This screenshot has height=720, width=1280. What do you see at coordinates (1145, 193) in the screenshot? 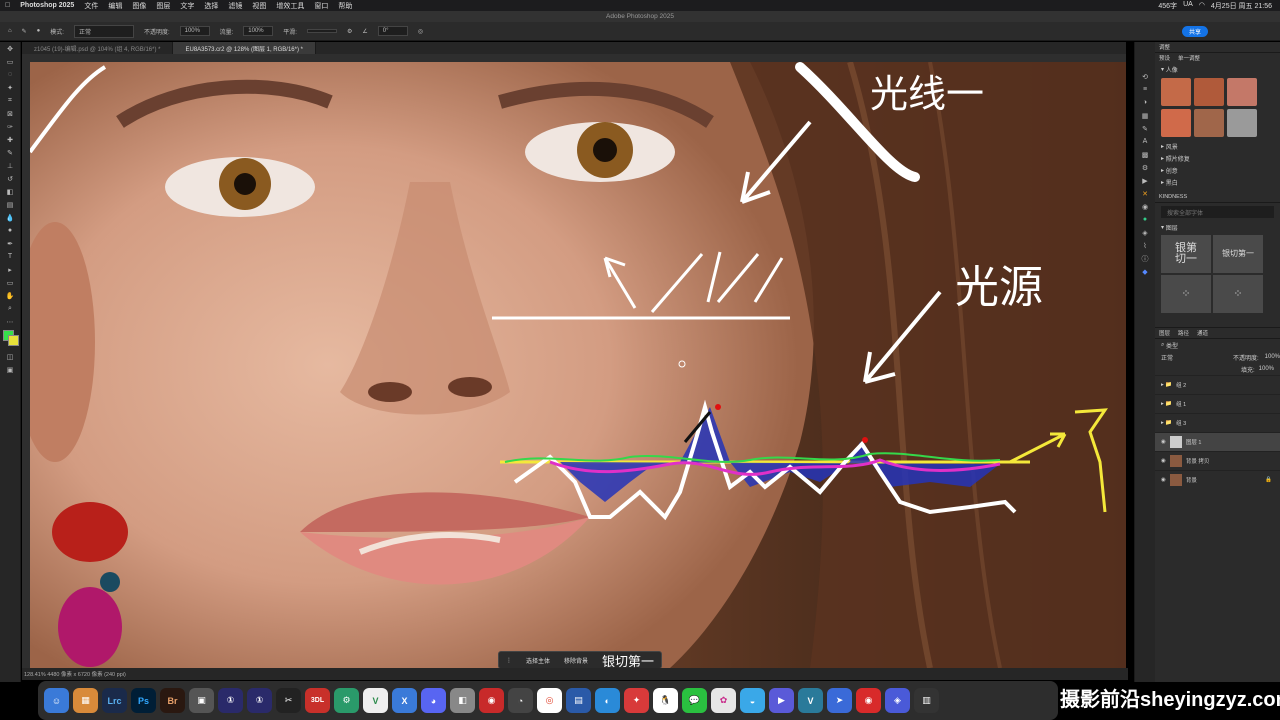
I see `tools-x-icon: ✕` at bounding box center [1145, 193].